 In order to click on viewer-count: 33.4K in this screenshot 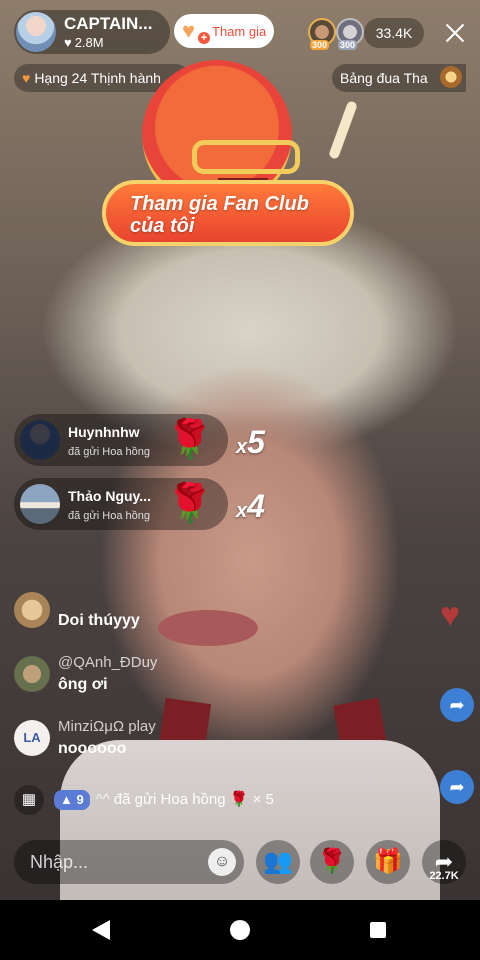, I will do `click(394, 33)`.